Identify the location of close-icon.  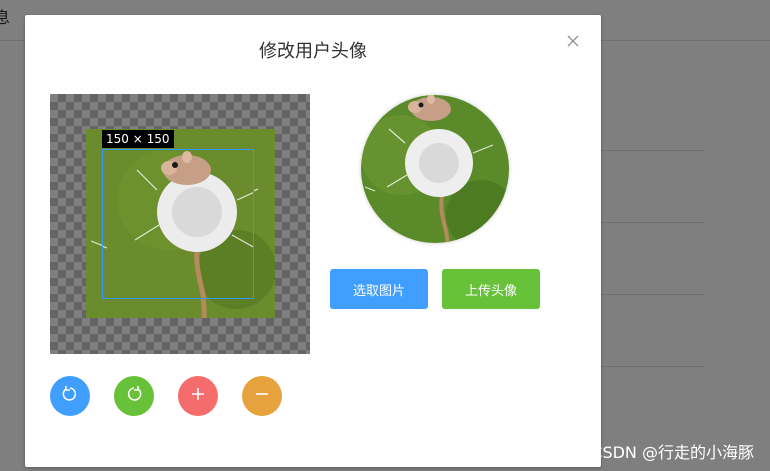
(573, 41).